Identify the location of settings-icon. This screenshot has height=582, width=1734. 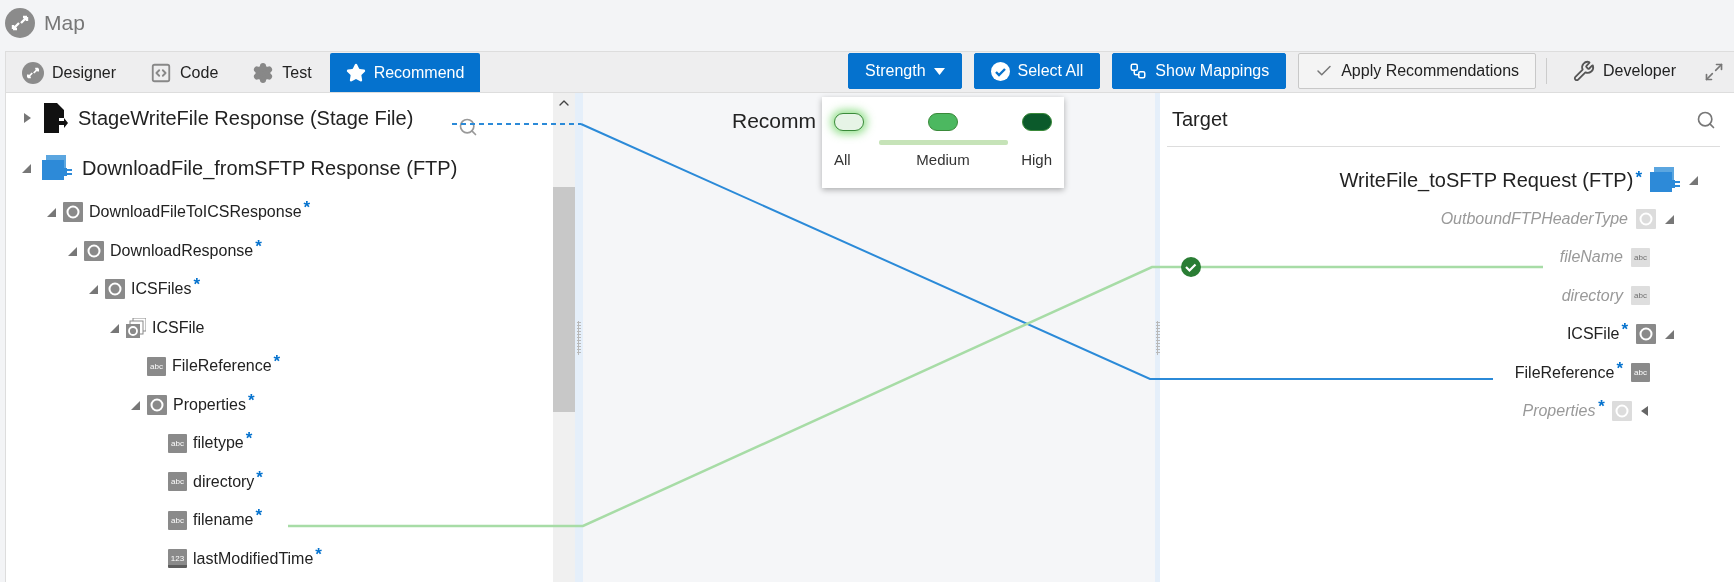
(263, 72).